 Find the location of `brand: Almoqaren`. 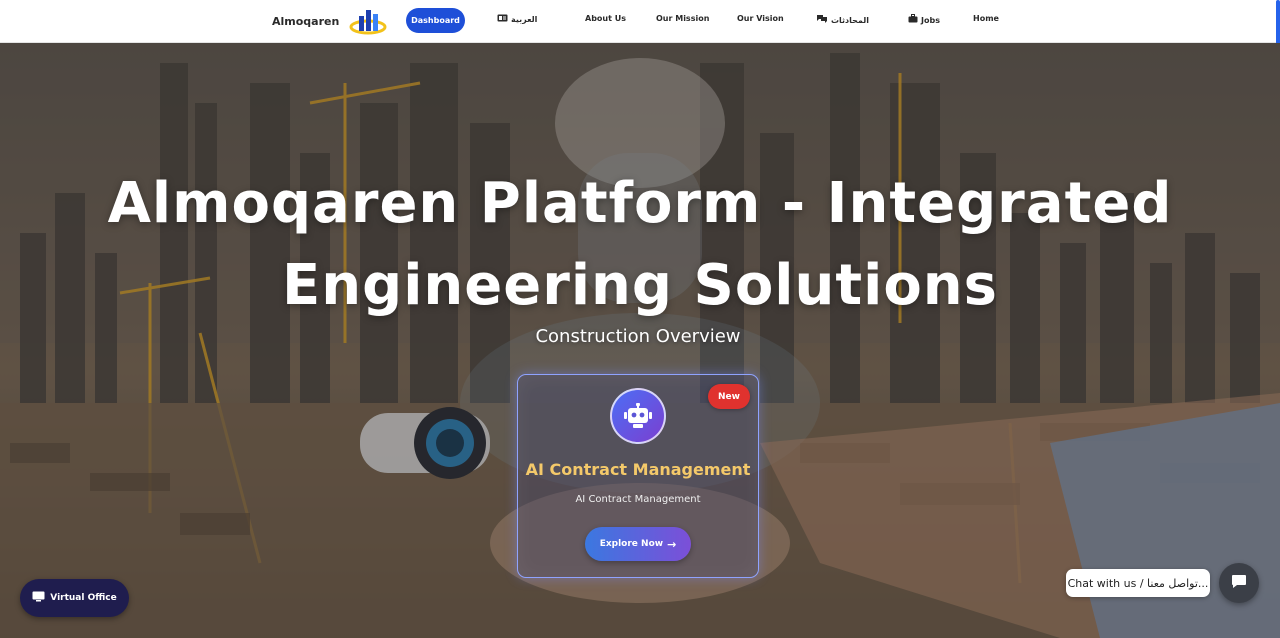

brand: Almoqaren is located at coordinates (329, 21).